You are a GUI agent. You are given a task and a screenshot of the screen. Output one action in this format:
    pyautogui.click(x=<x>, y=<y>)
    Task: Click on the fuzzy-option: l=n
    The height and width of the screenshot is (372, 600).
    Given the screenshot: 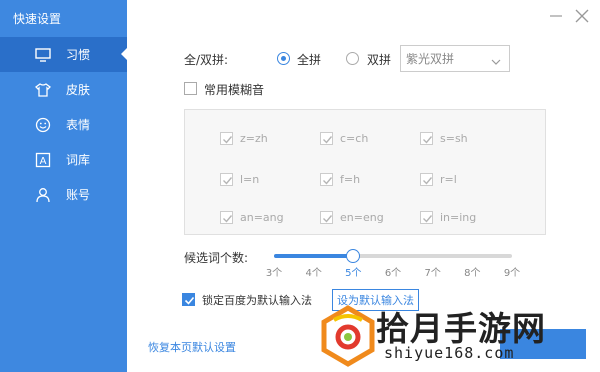 What is the action you would take?
    pyautogui.click(x=239, y=179)
    